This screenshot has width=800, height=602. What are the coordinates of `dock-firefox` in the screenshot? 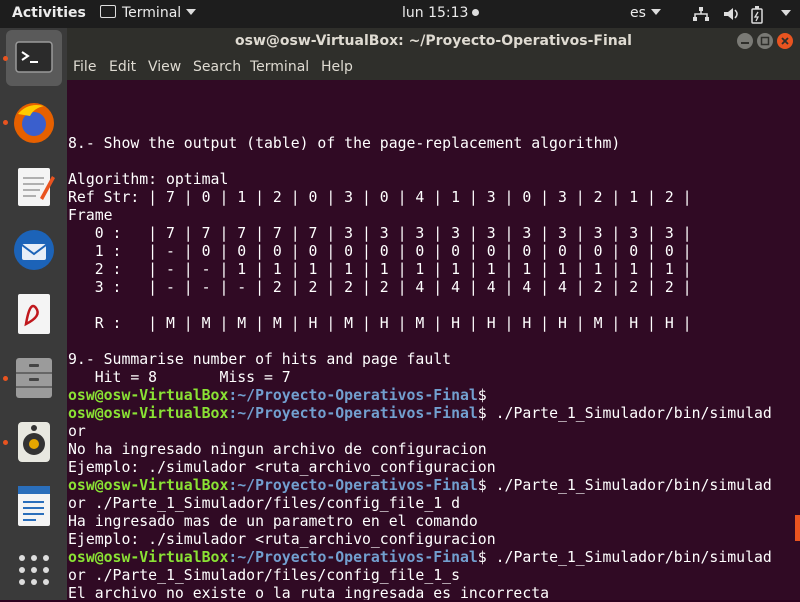 It's located at (32, 122).